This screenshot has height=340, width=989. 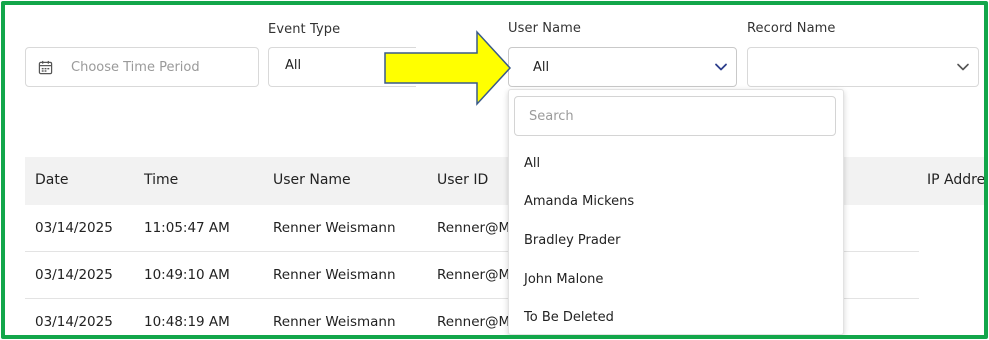 What do you see at coordinates (541, 67) in the screenshot?
I see `user-name-value: All` at bounding box center [541, 67].